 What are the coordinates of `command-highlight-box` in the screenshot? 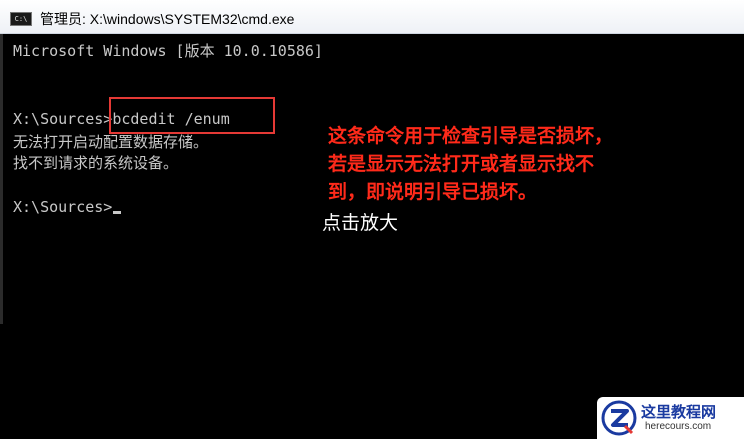 It's located at (192, 115).